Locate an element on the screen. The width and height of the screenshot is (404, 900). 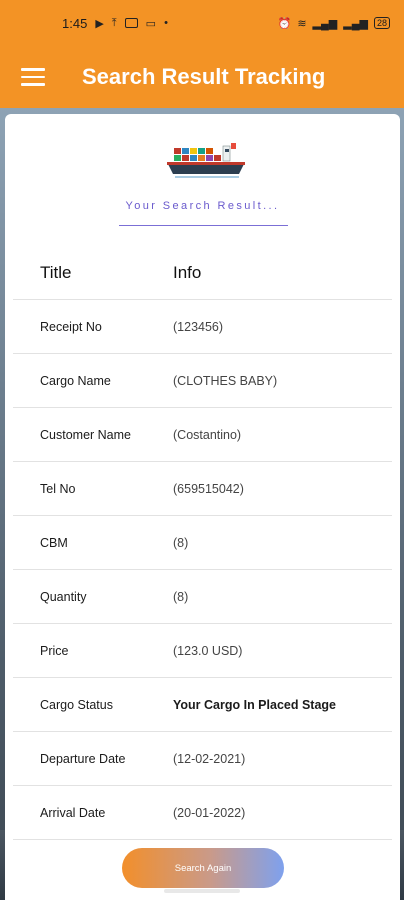
page-title: Search Result Tracking is located at coordinates (204, 76).